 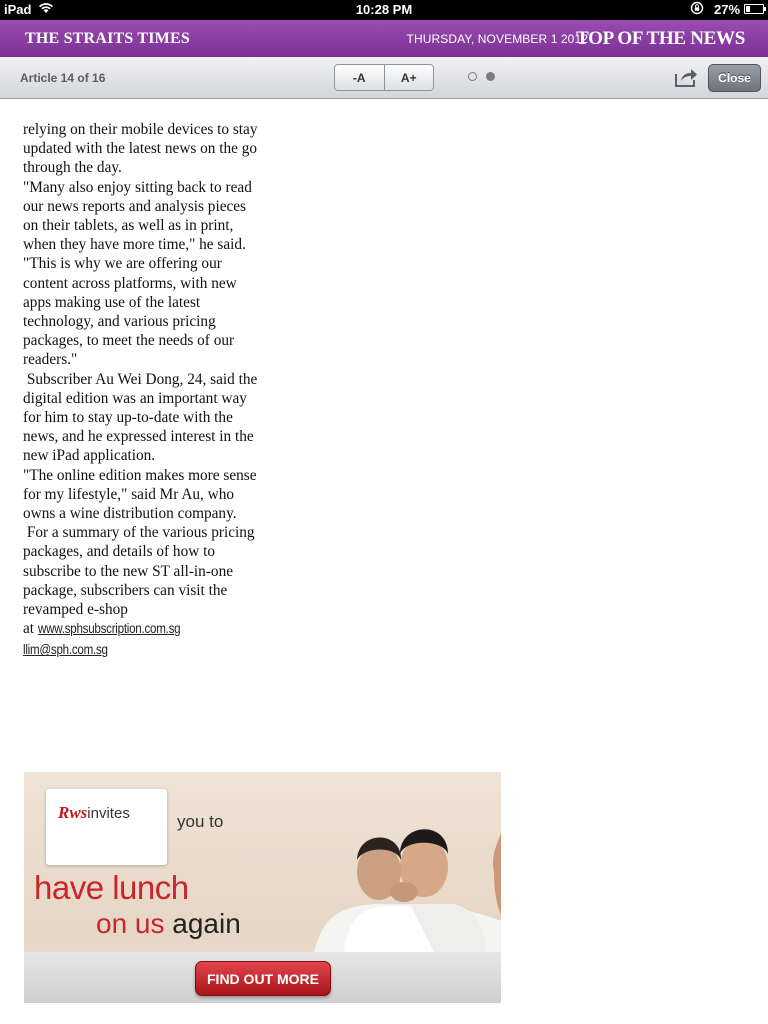 I want to click on rotation-lock-icon, so click(x=697, y=9).